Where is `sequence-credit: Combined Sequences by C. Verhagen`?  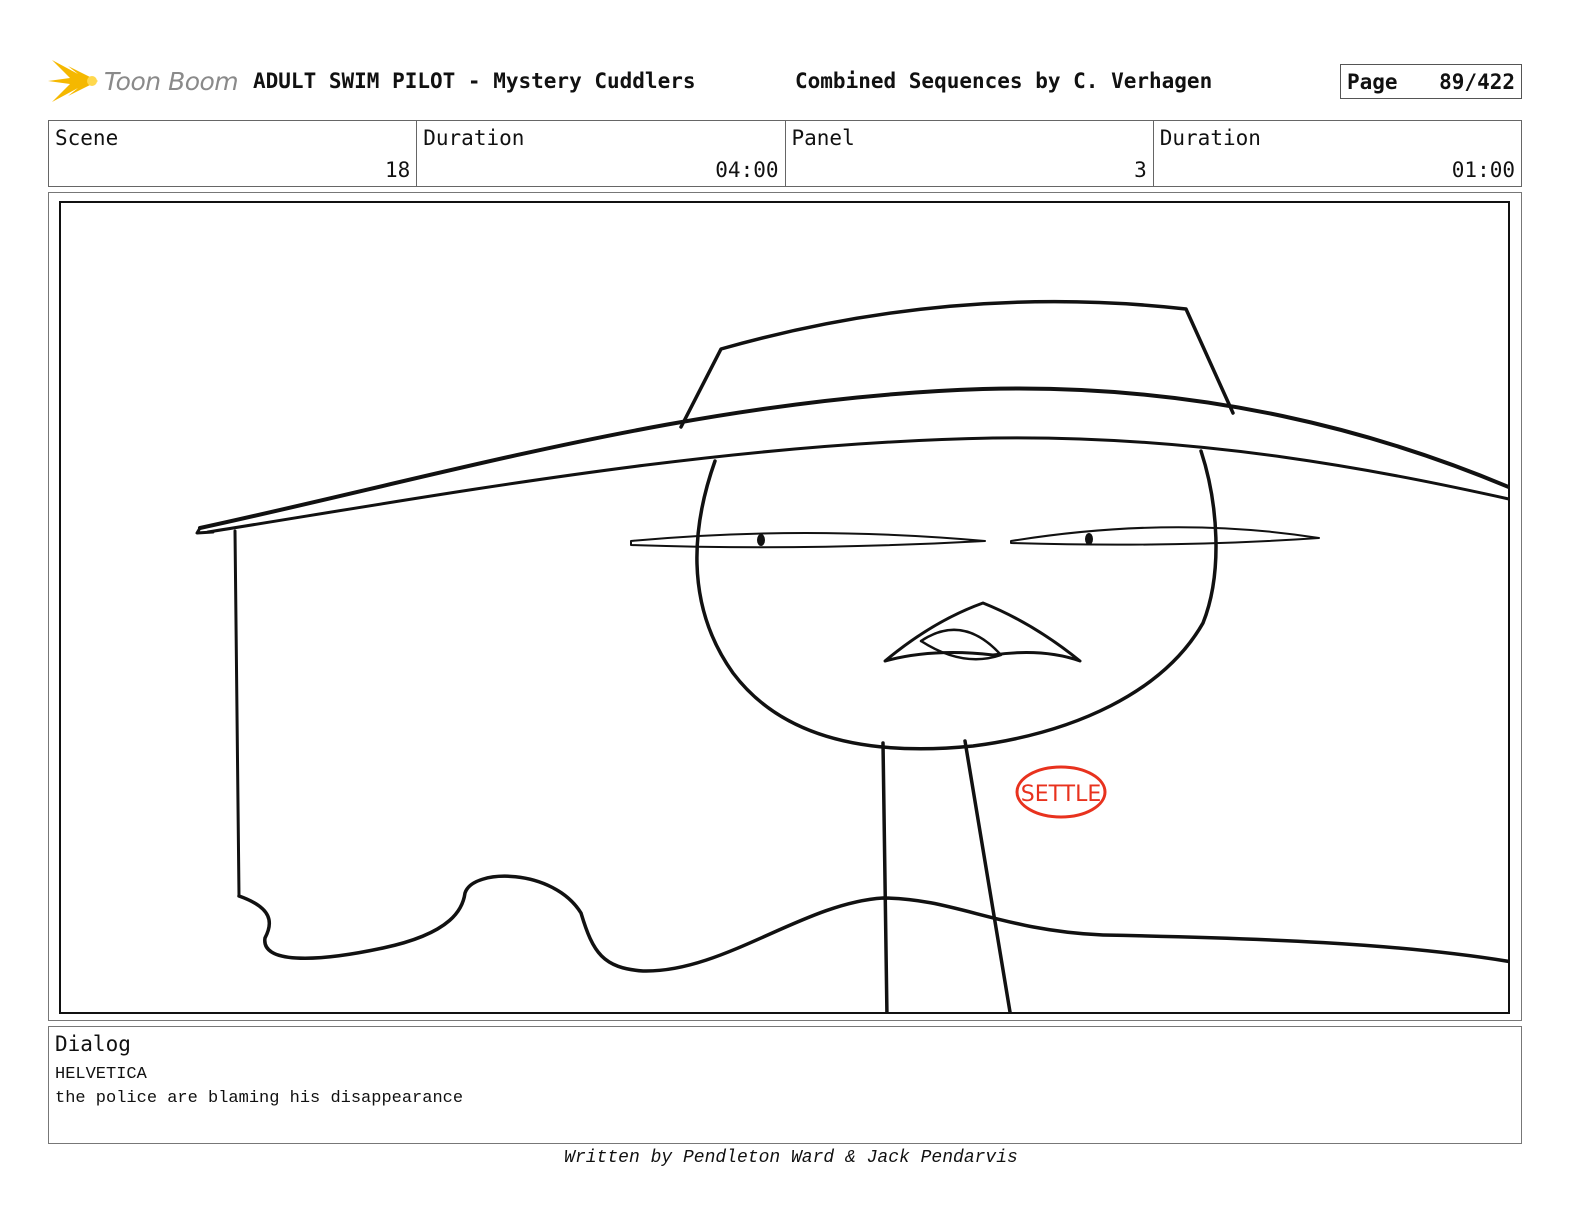
sequence-credit: Combined Sequences by C. Verhagen is located at coordinates (1004, 81).